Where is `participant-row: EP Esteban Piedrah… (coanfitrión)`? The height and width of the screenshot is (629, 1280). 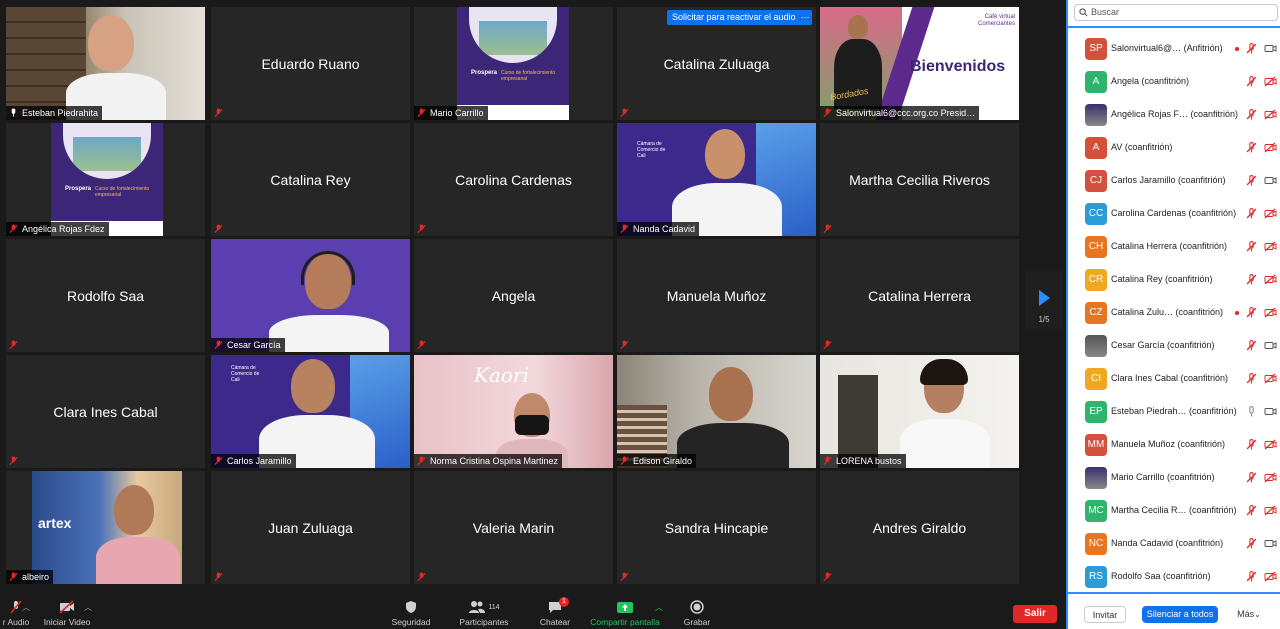 participant-row: EP Esteban Piedrah… (coanfitrión) is located at coordinates (1174, 411).